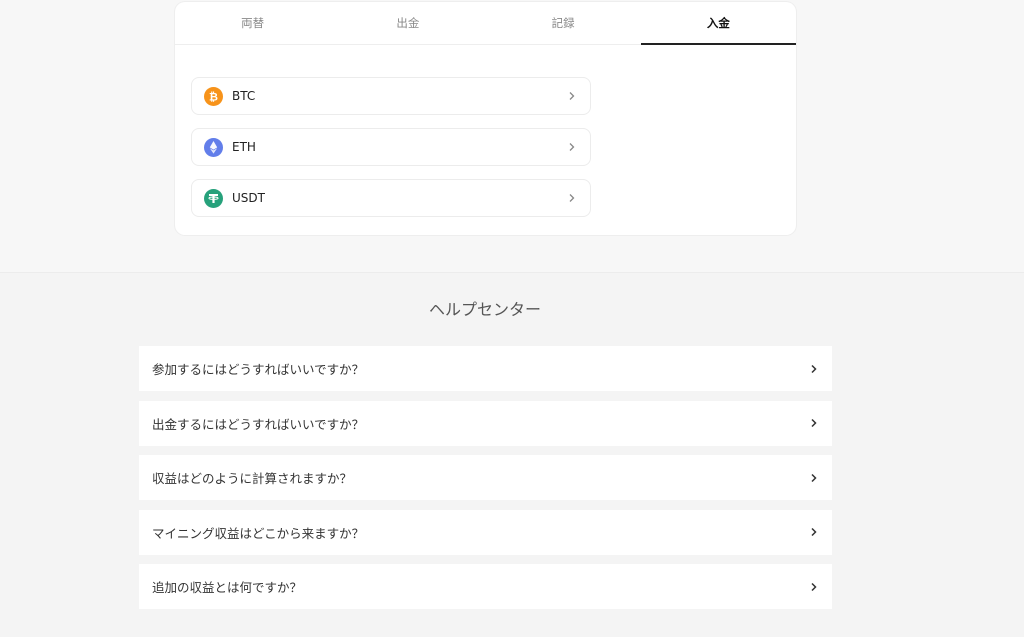 The width and height of the screenshot is (1024, 637). Describe the element at coordinates (258, 533) in the screenshot. I see `faq-question: マイニング収益はどこから来ますか？` at that location.